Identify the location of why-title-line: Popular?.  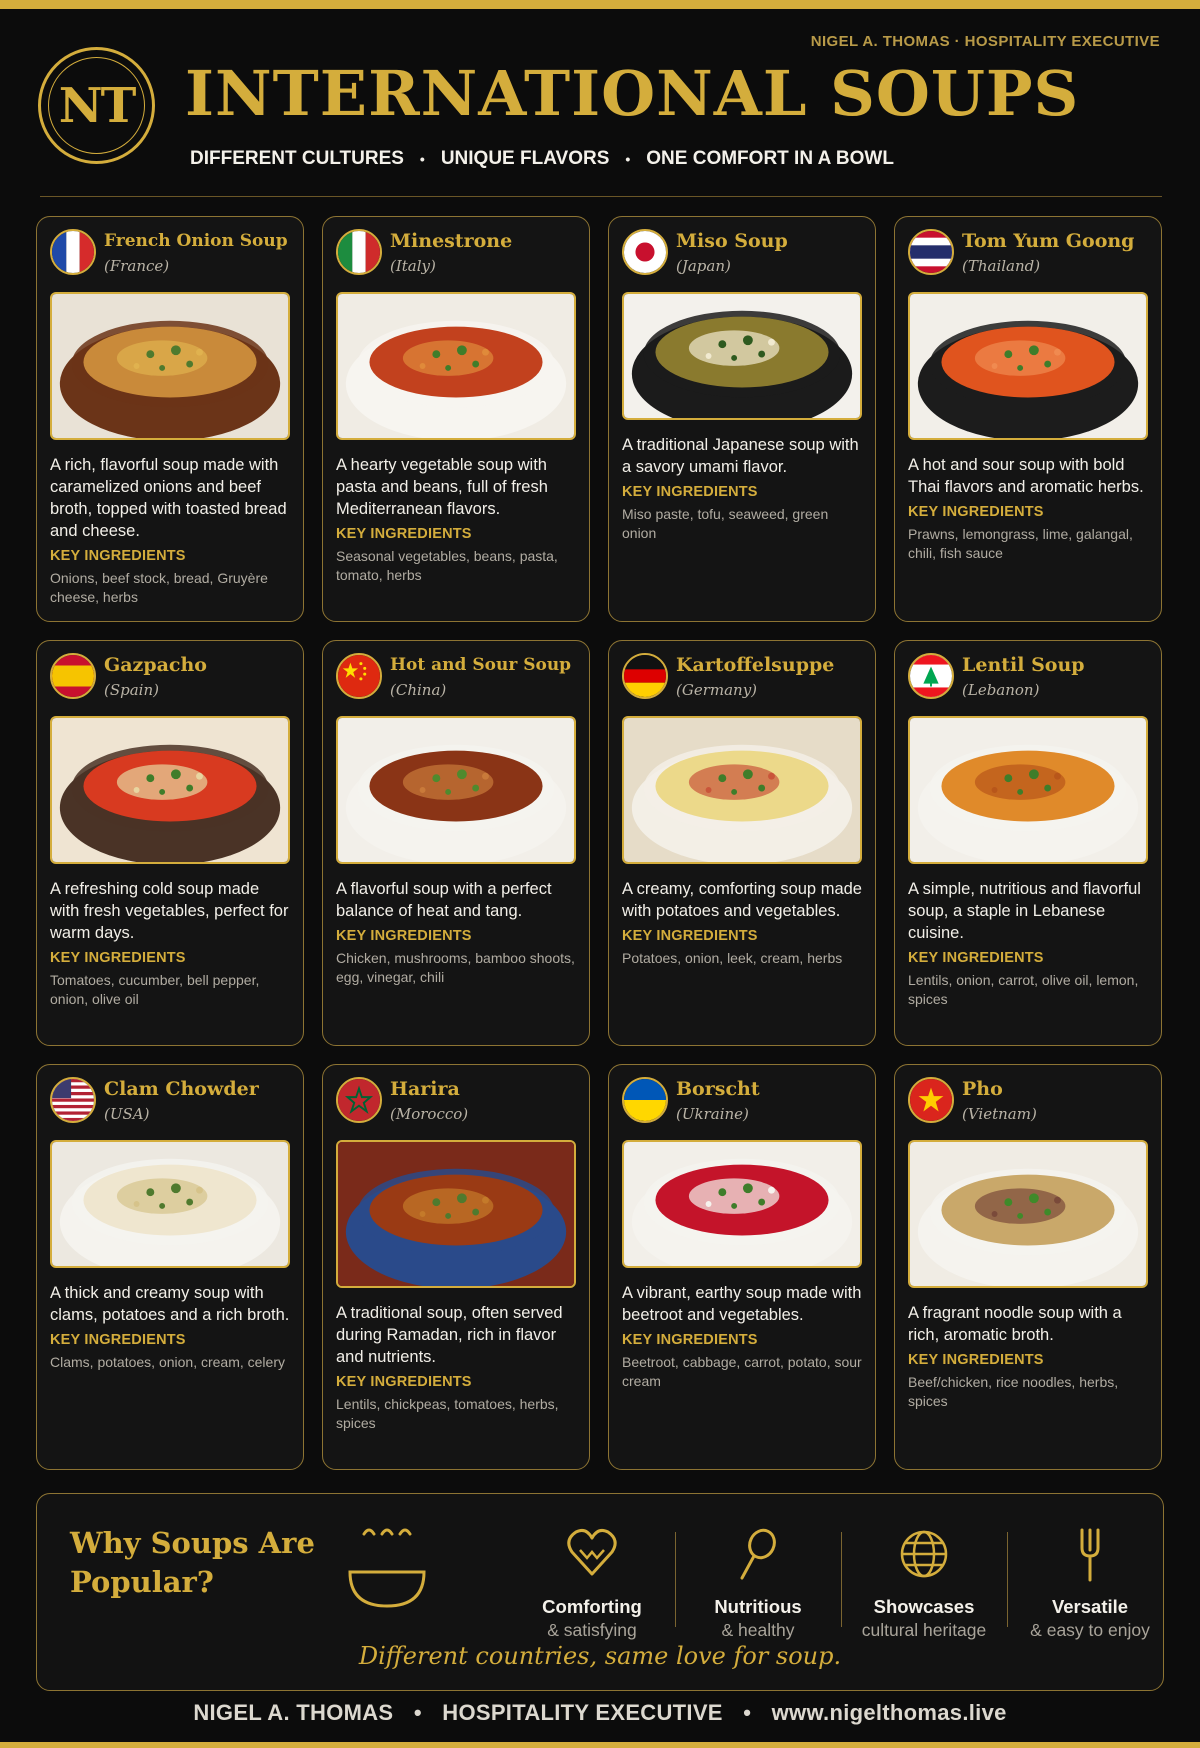
(142, 1582).